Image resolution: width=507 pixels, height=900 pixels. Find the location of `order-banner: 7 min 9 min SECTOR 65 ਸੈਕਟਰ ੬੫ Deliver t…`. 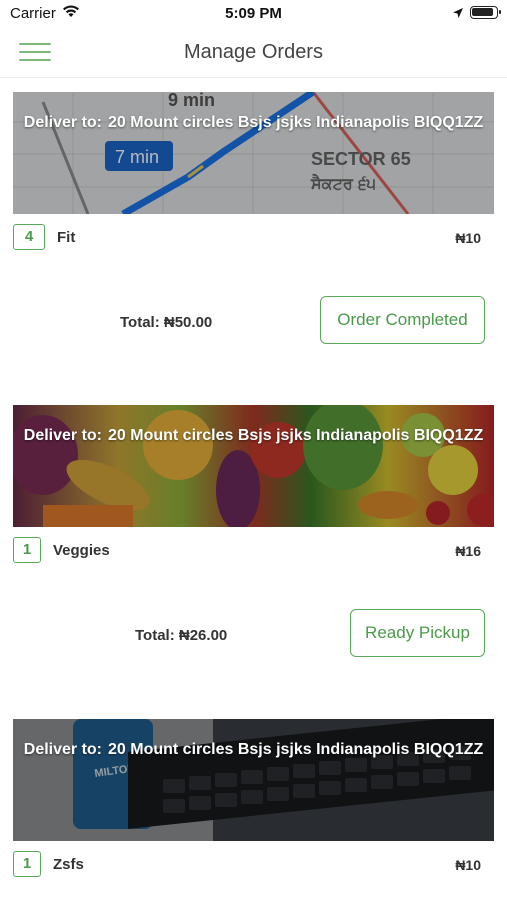

order-banner: 7 min 9 min SECTOR 65 ਸੈਕਟਰ ੬੫ Deliver t… is located at coordinates (253, 153).